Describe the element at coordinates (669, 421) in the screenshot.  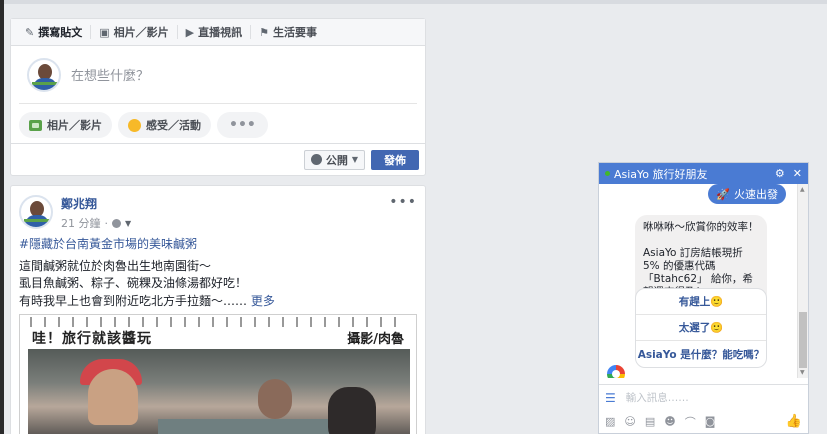
I see `emoji-icon: ☻` at that location.